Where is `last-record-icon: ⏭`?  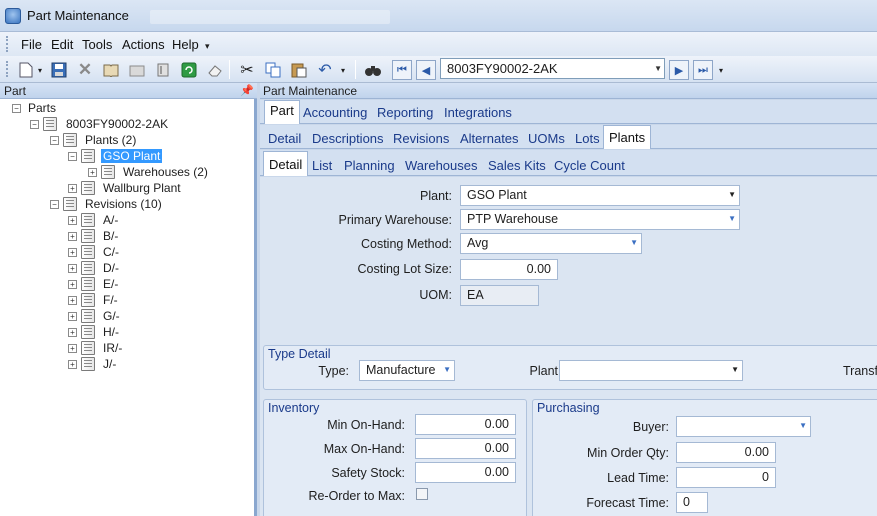 last-record-icon: ⏭ is located at coordinates (703, 70).